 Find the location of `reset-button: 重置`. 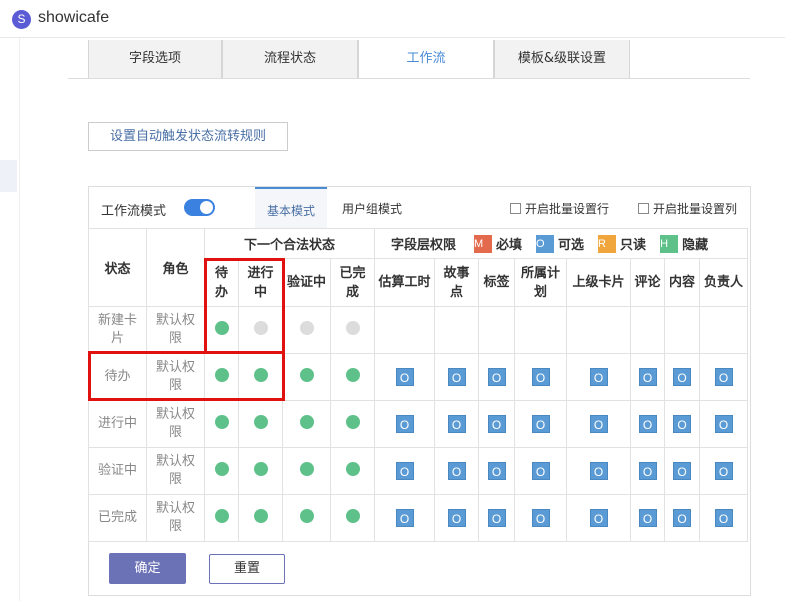

reset-button: 重置 is located at coordinates (247, 569).